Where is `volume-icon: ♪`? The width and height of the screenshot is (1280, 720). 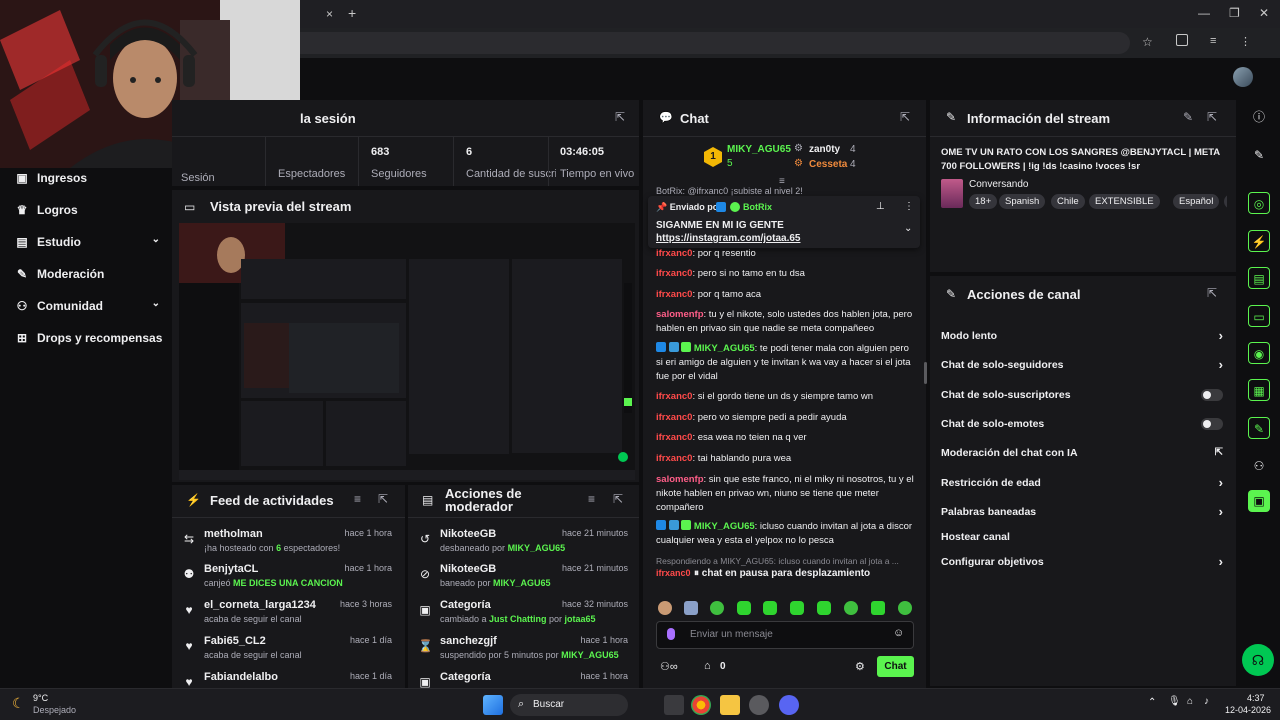
volume-icon: ♪ is located at coordinates (1206, 701).